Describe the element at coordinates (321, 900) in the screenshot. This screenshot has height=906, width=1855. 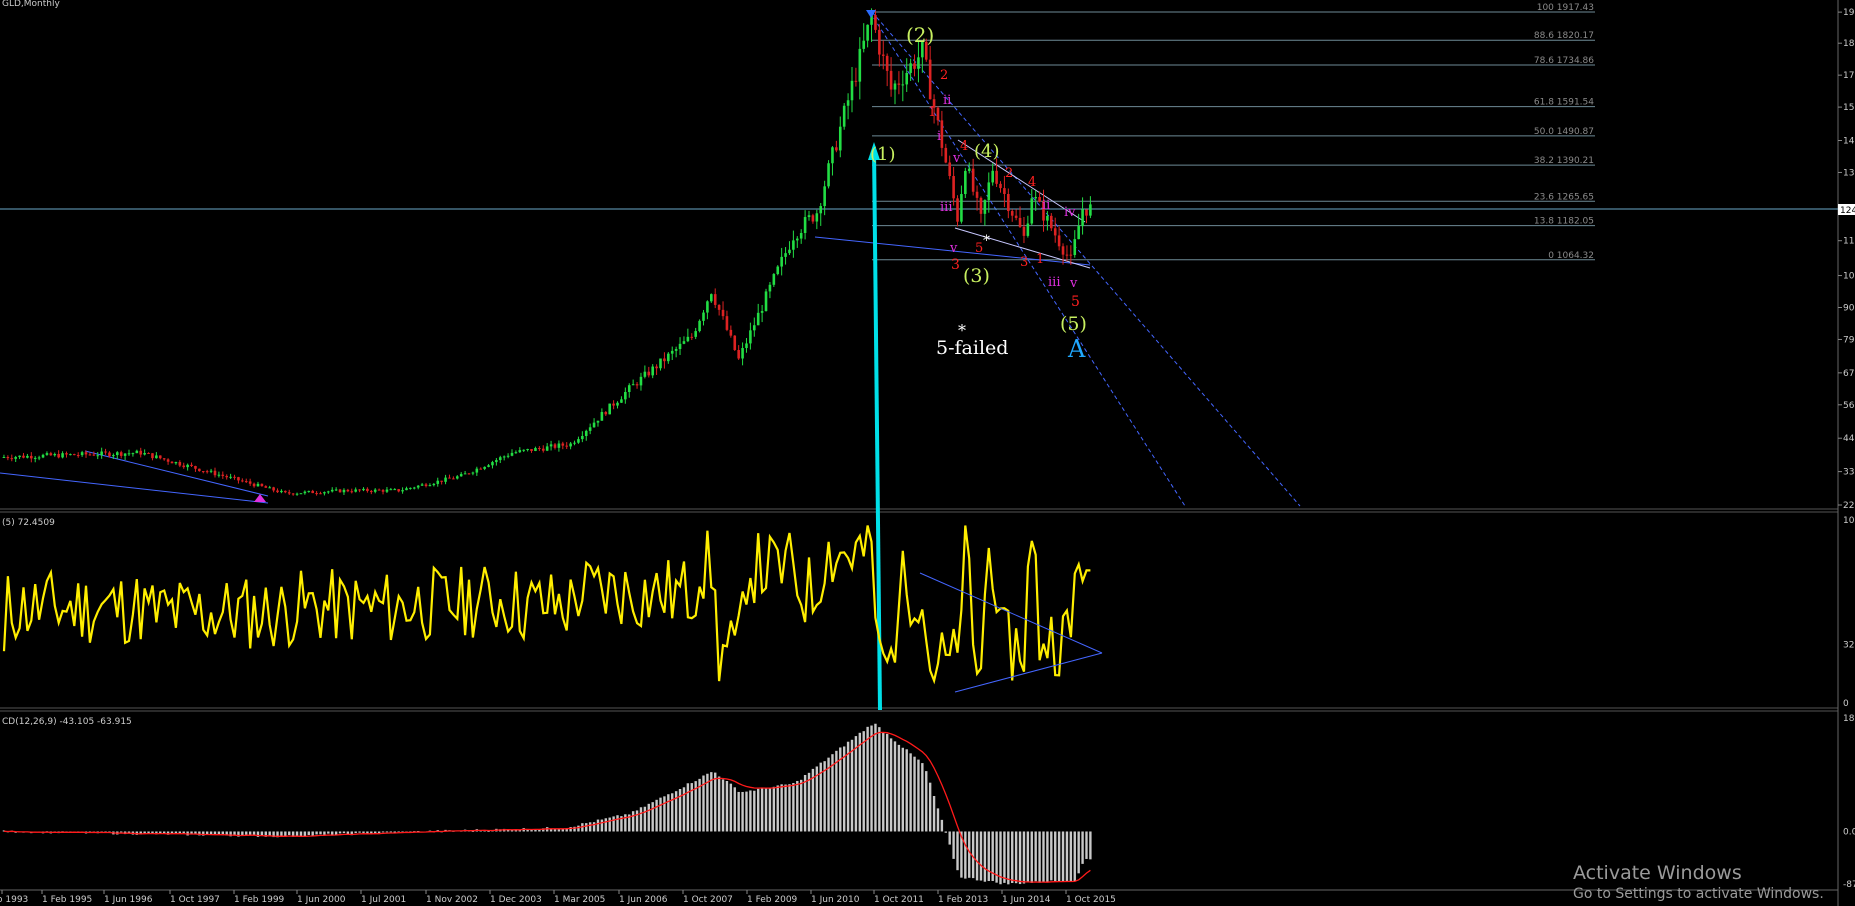
I see `date-tick-label: 1 Jun 2000` at that location.